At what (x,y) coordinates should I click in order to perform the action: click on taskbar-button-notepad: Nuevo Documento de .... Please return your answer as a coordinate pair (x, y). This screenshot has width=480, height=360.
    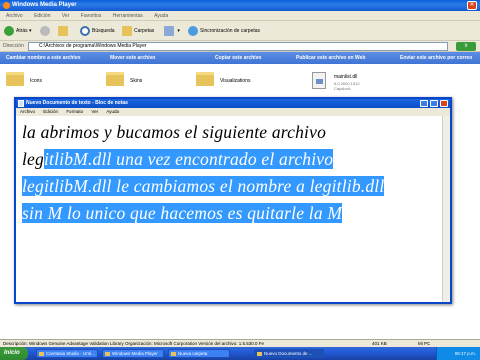
    Looking at the image, I should click on (289, 353).